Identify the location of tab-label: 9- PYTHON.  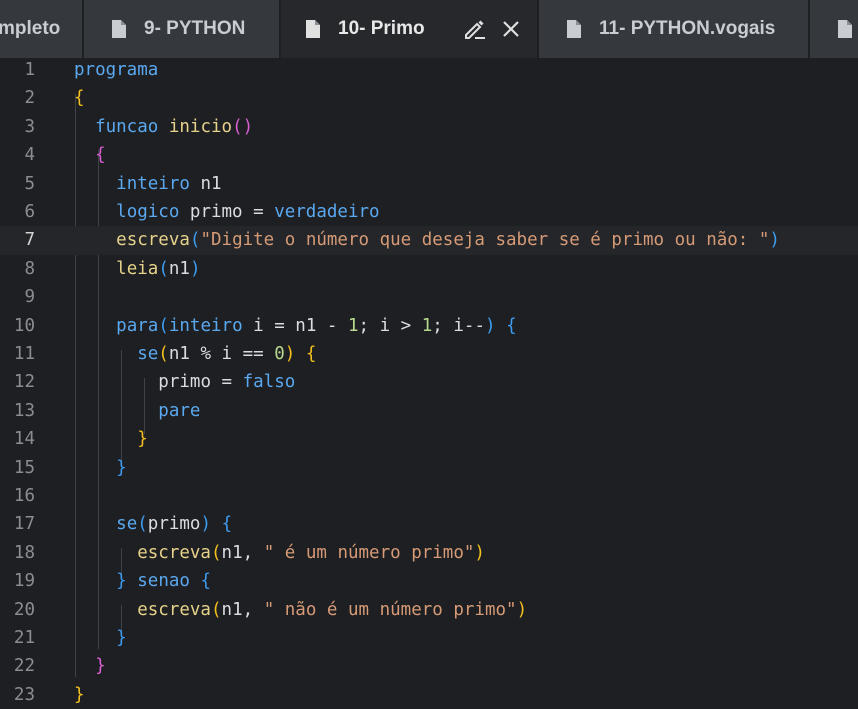
(195, 28).